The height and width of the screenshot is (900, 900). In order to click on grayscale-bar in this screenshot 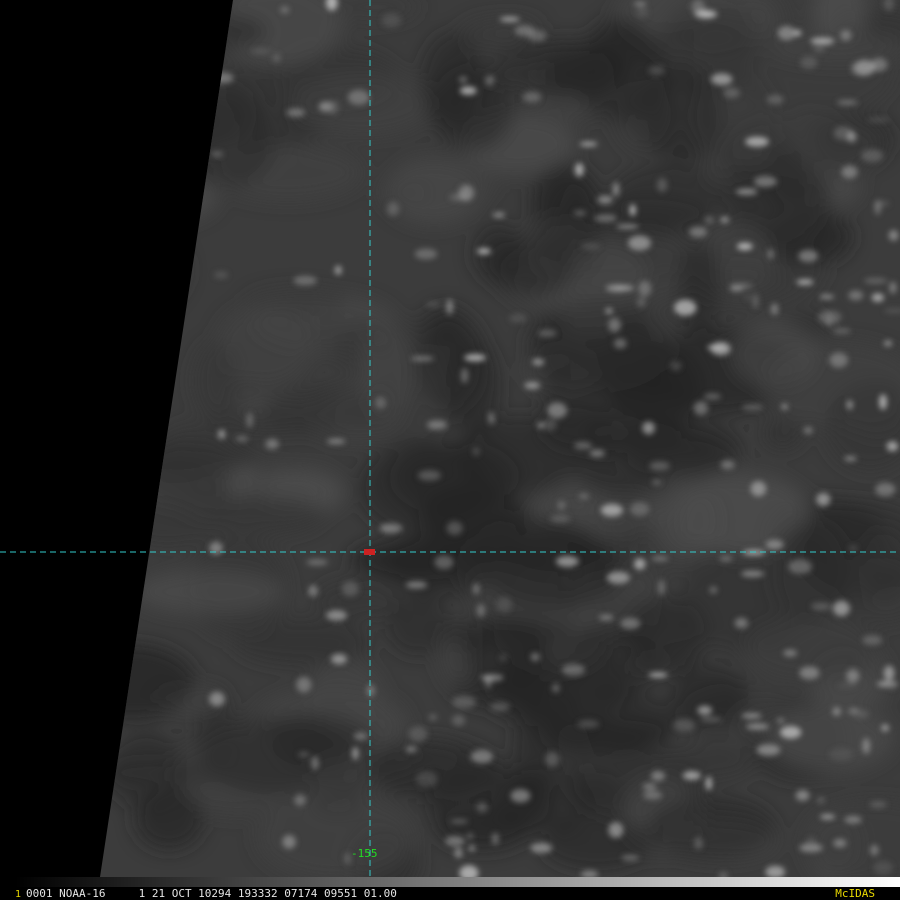, I will do `click(457, 882)`.